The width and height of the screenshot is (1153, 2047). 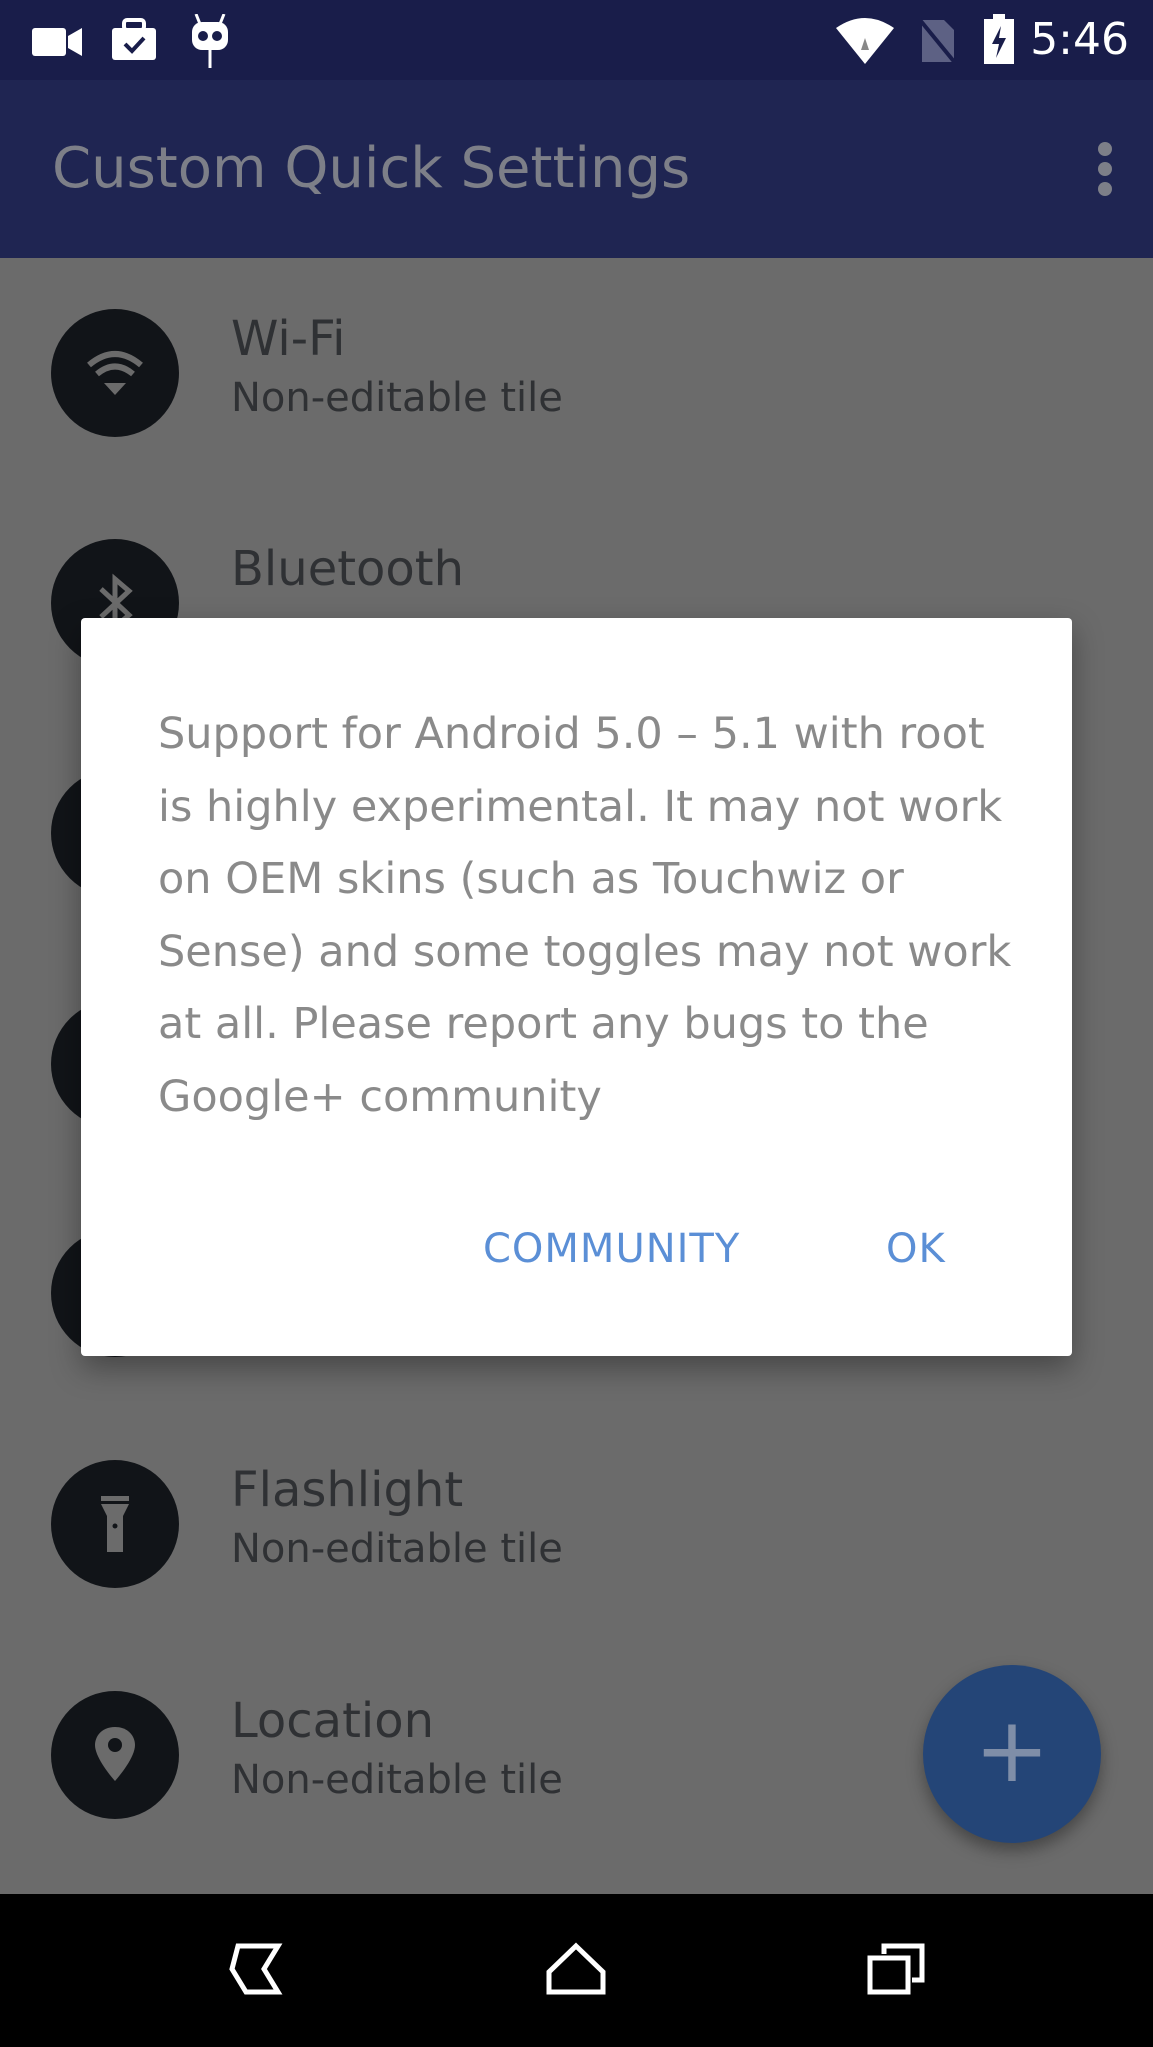 What do you see at coordinates (348, 569) in the screenshot?
I see `item-title: Bluetooth` at bounding box center [348, 569].